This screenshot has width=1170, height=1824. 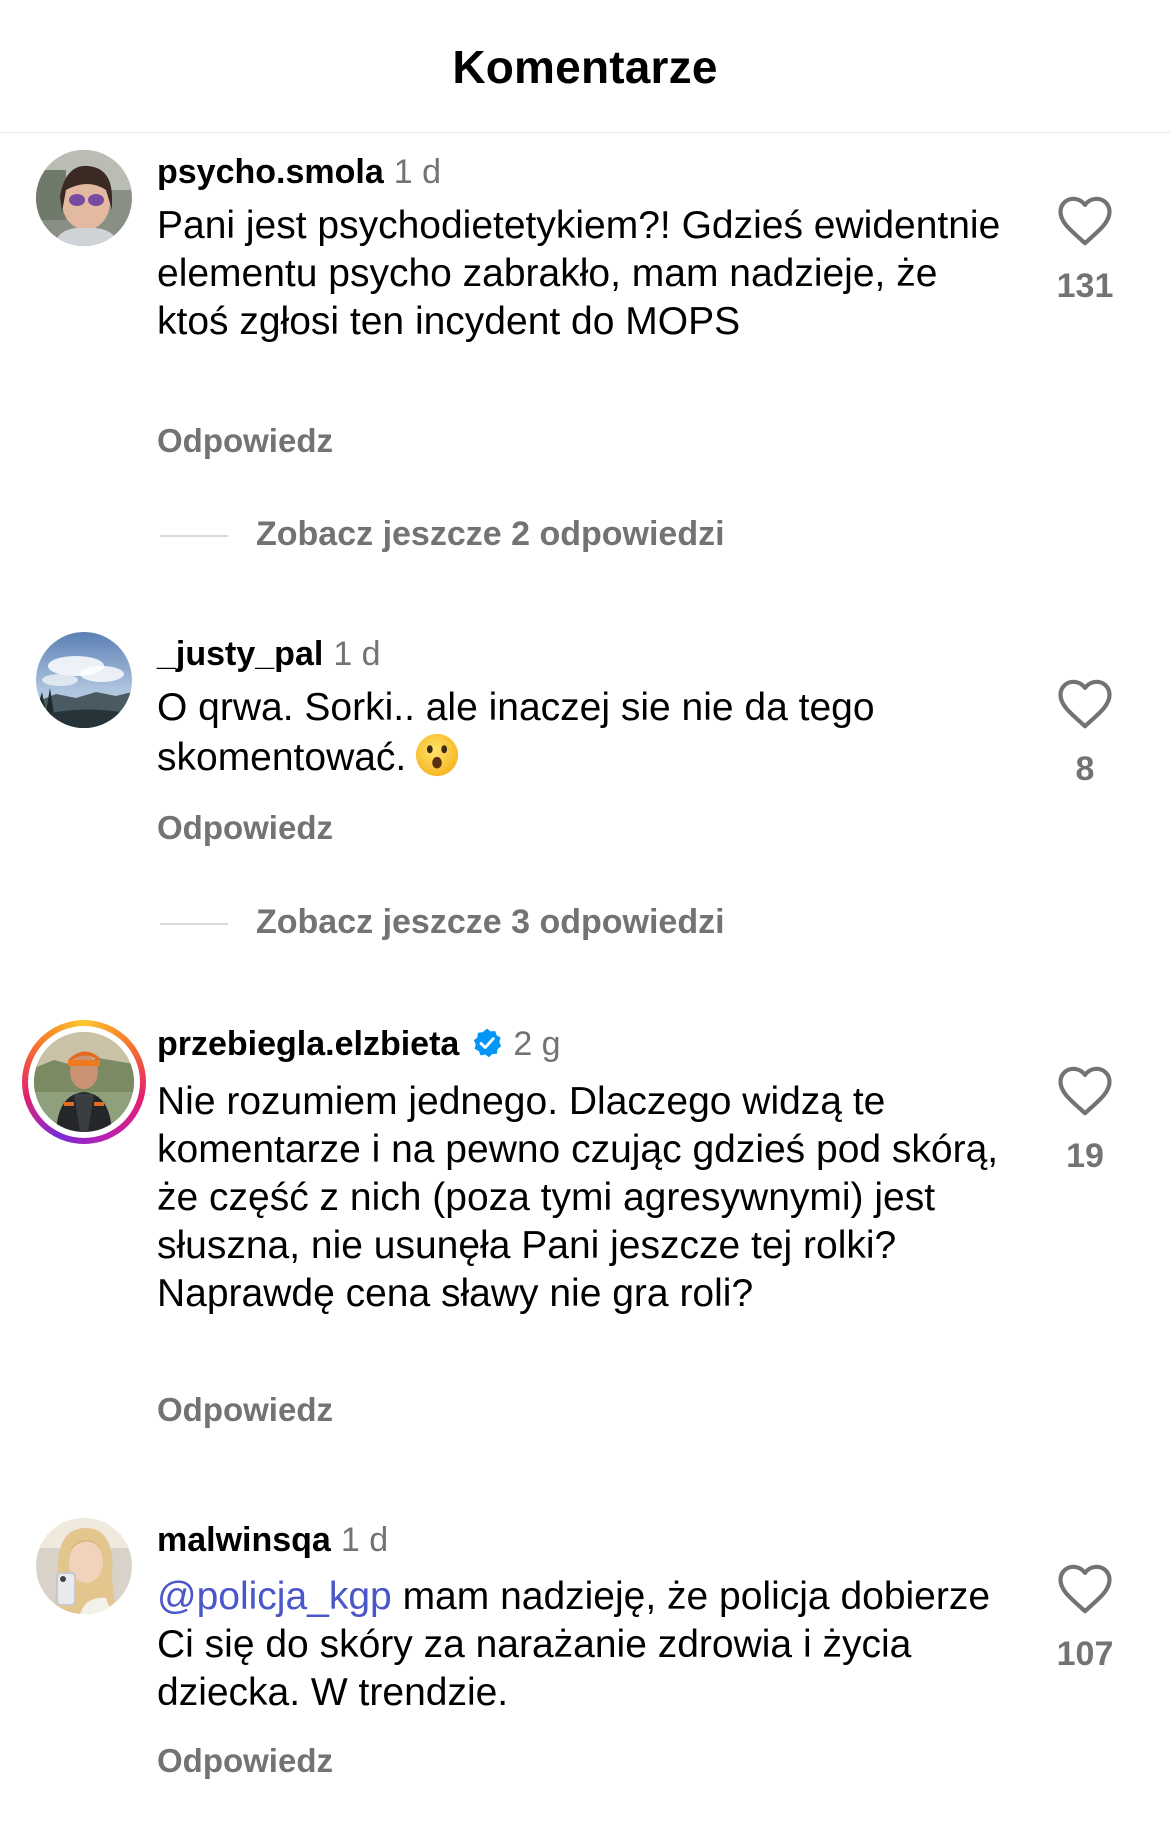 I want to click on comment-meta: przebiegla.elzbieta 2 g, so click(x=359, y=1044).